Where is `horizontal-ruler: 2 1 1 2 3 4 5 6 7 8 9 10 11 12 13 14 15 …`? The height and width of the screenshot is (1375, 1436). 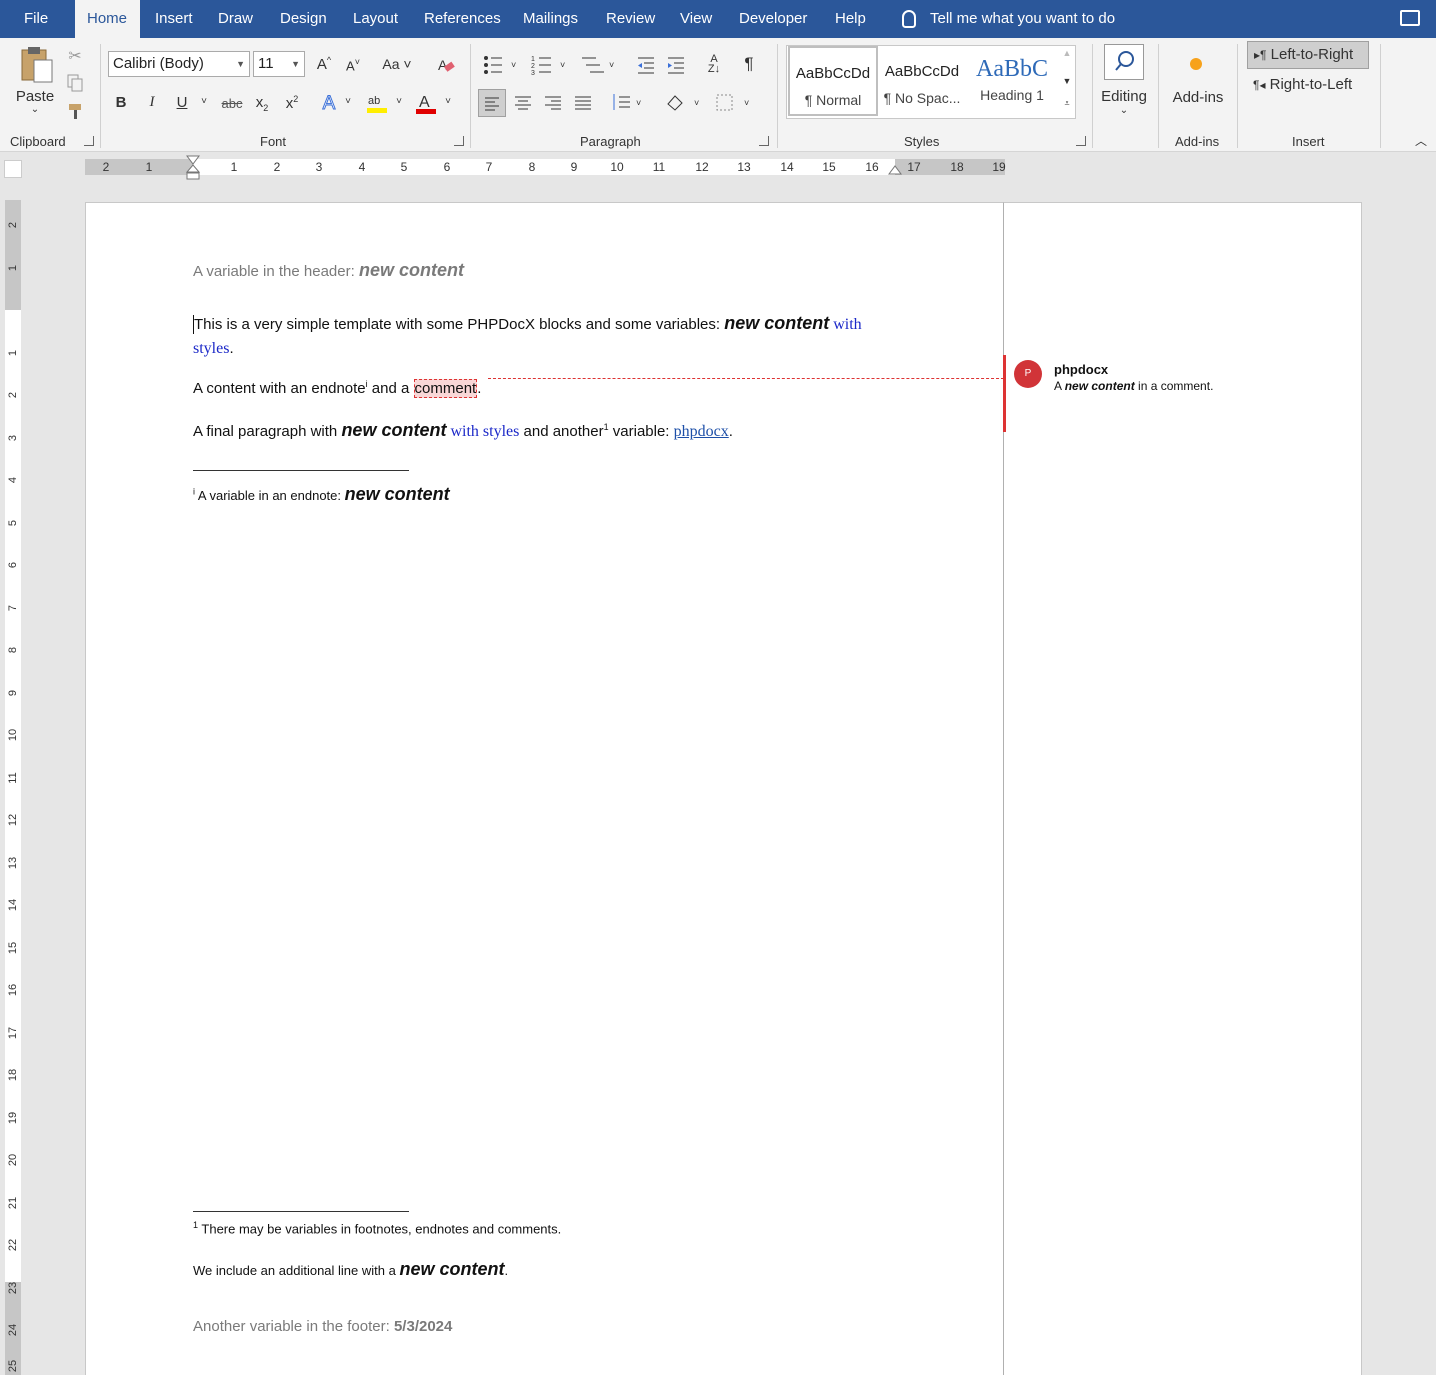 horizontal-ruler: 2 1 1 2 3 4 5 6 7 8 9 10 11 12 13 14 15 … is located at coordinates (545, 167).